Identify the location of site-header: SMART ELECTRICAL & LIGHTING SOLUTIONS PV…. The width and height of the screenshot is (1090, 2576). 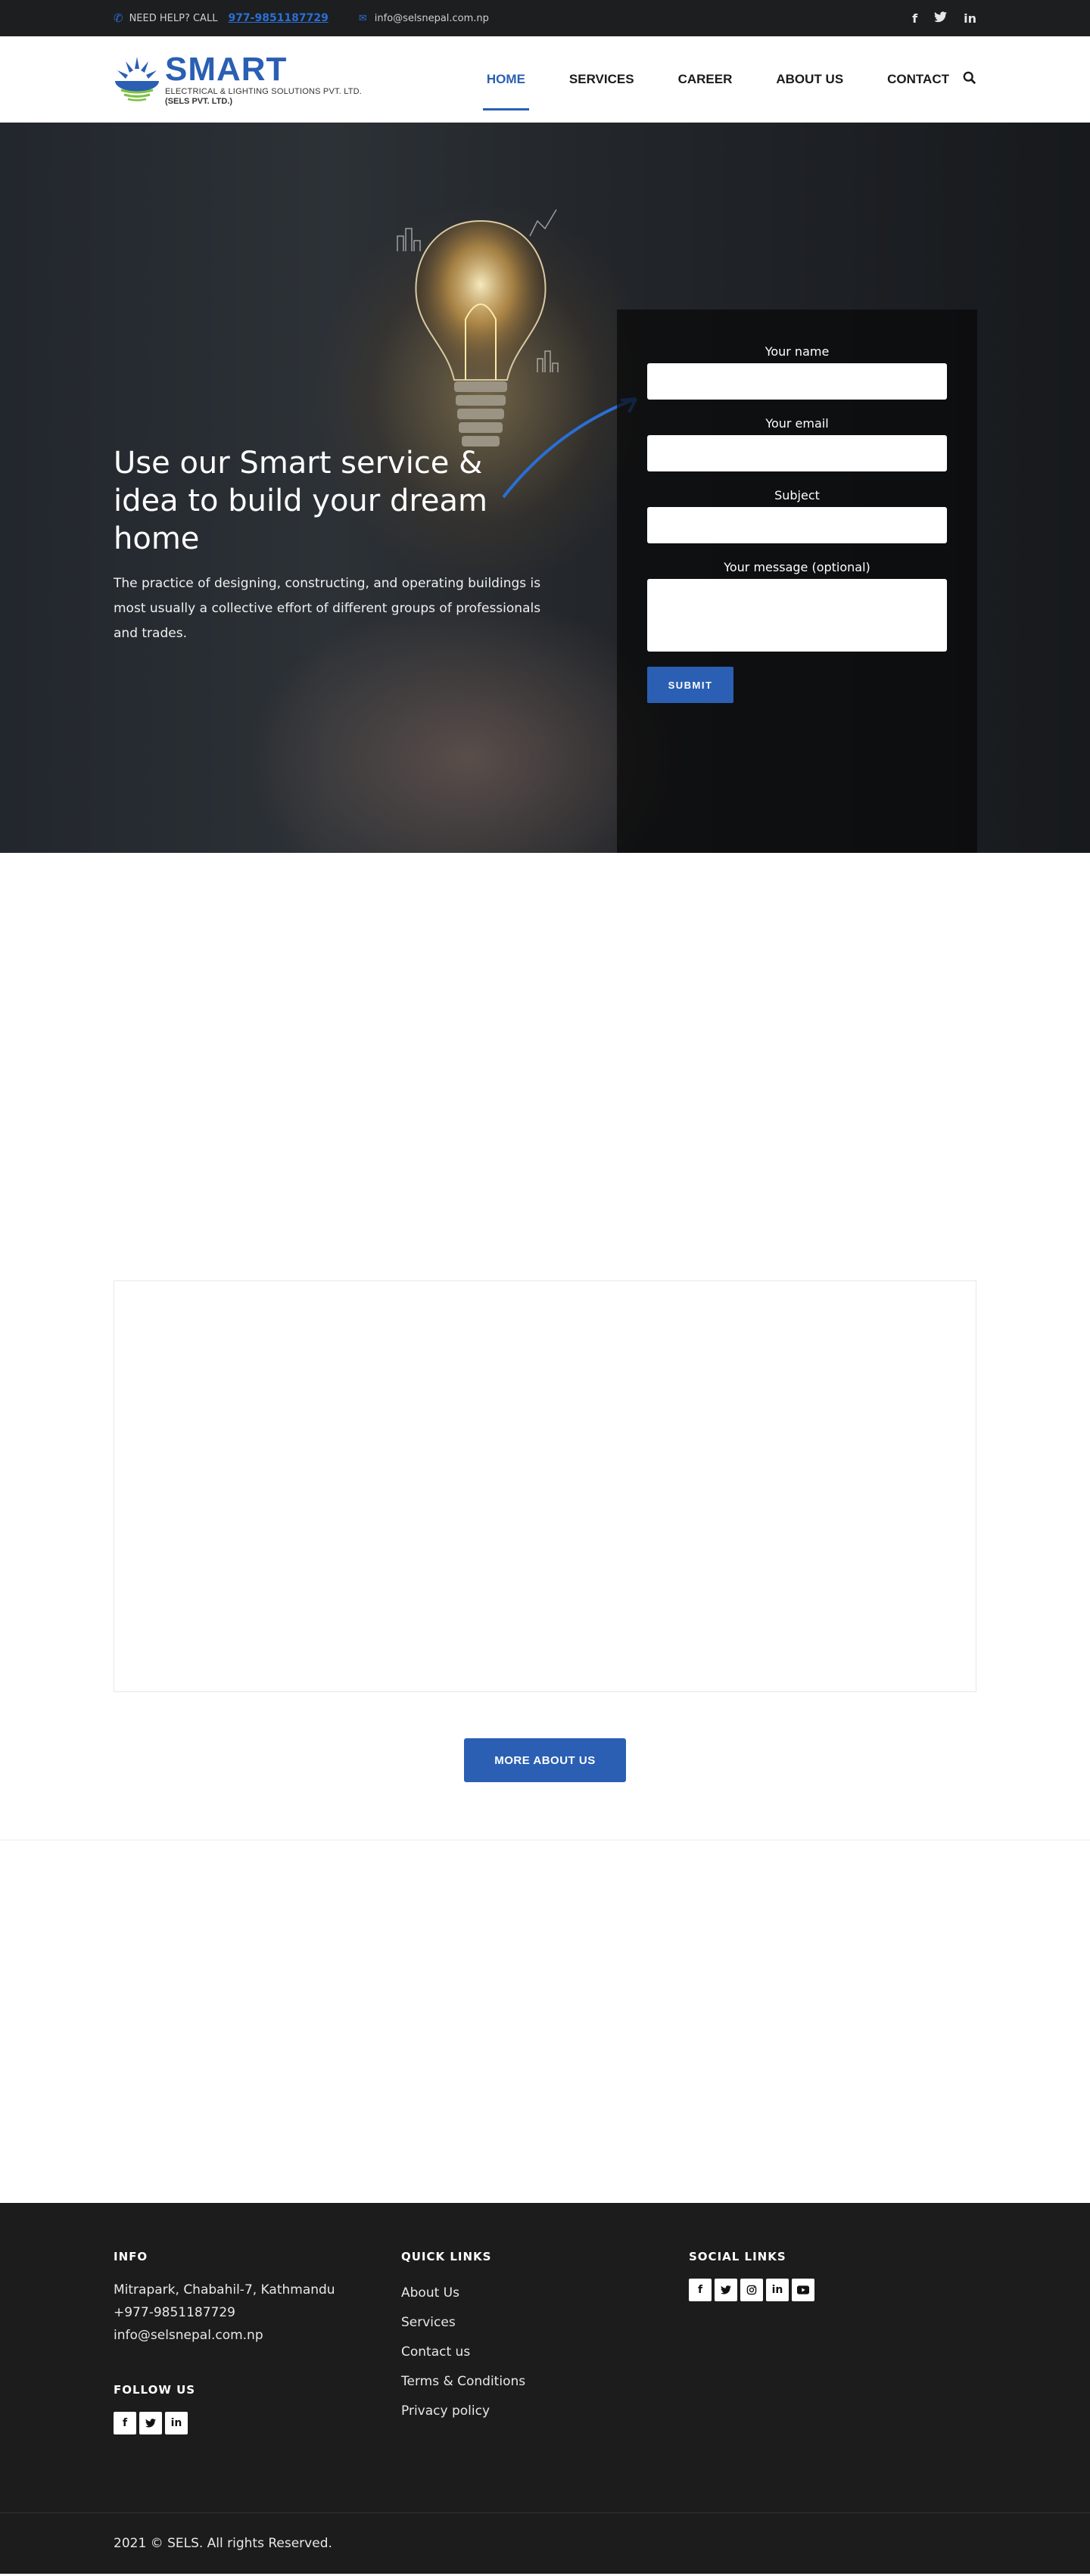
(545, 79).